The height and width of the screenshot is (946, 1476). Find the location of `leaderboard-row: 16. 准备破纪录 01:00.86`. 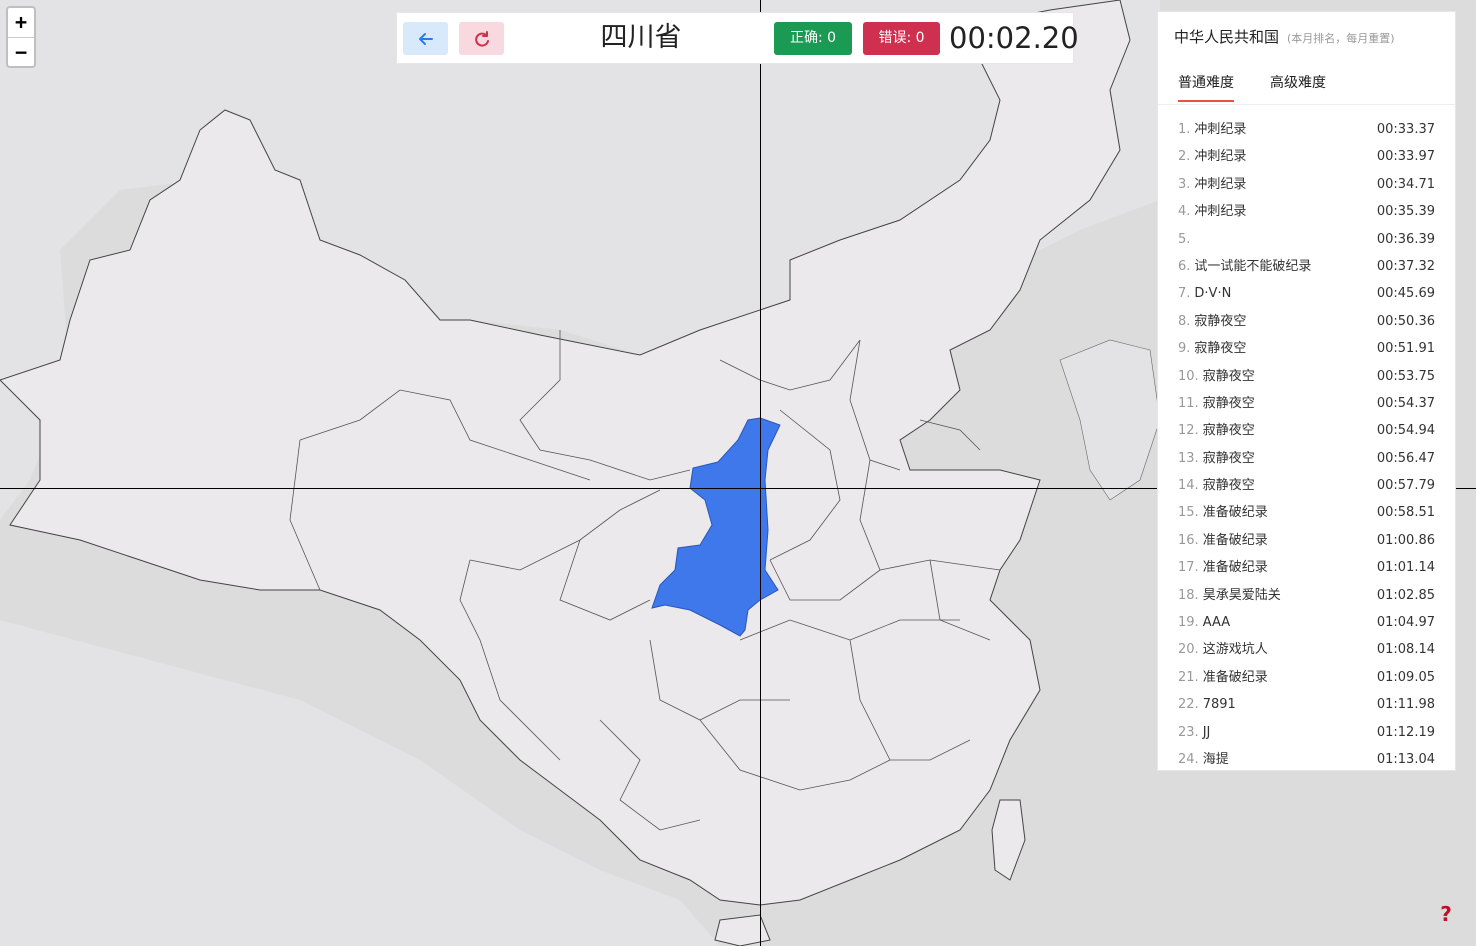

leaderboard-row: 16. 准备破纪录 01:00.86 is located at coordinates (1306, 540).